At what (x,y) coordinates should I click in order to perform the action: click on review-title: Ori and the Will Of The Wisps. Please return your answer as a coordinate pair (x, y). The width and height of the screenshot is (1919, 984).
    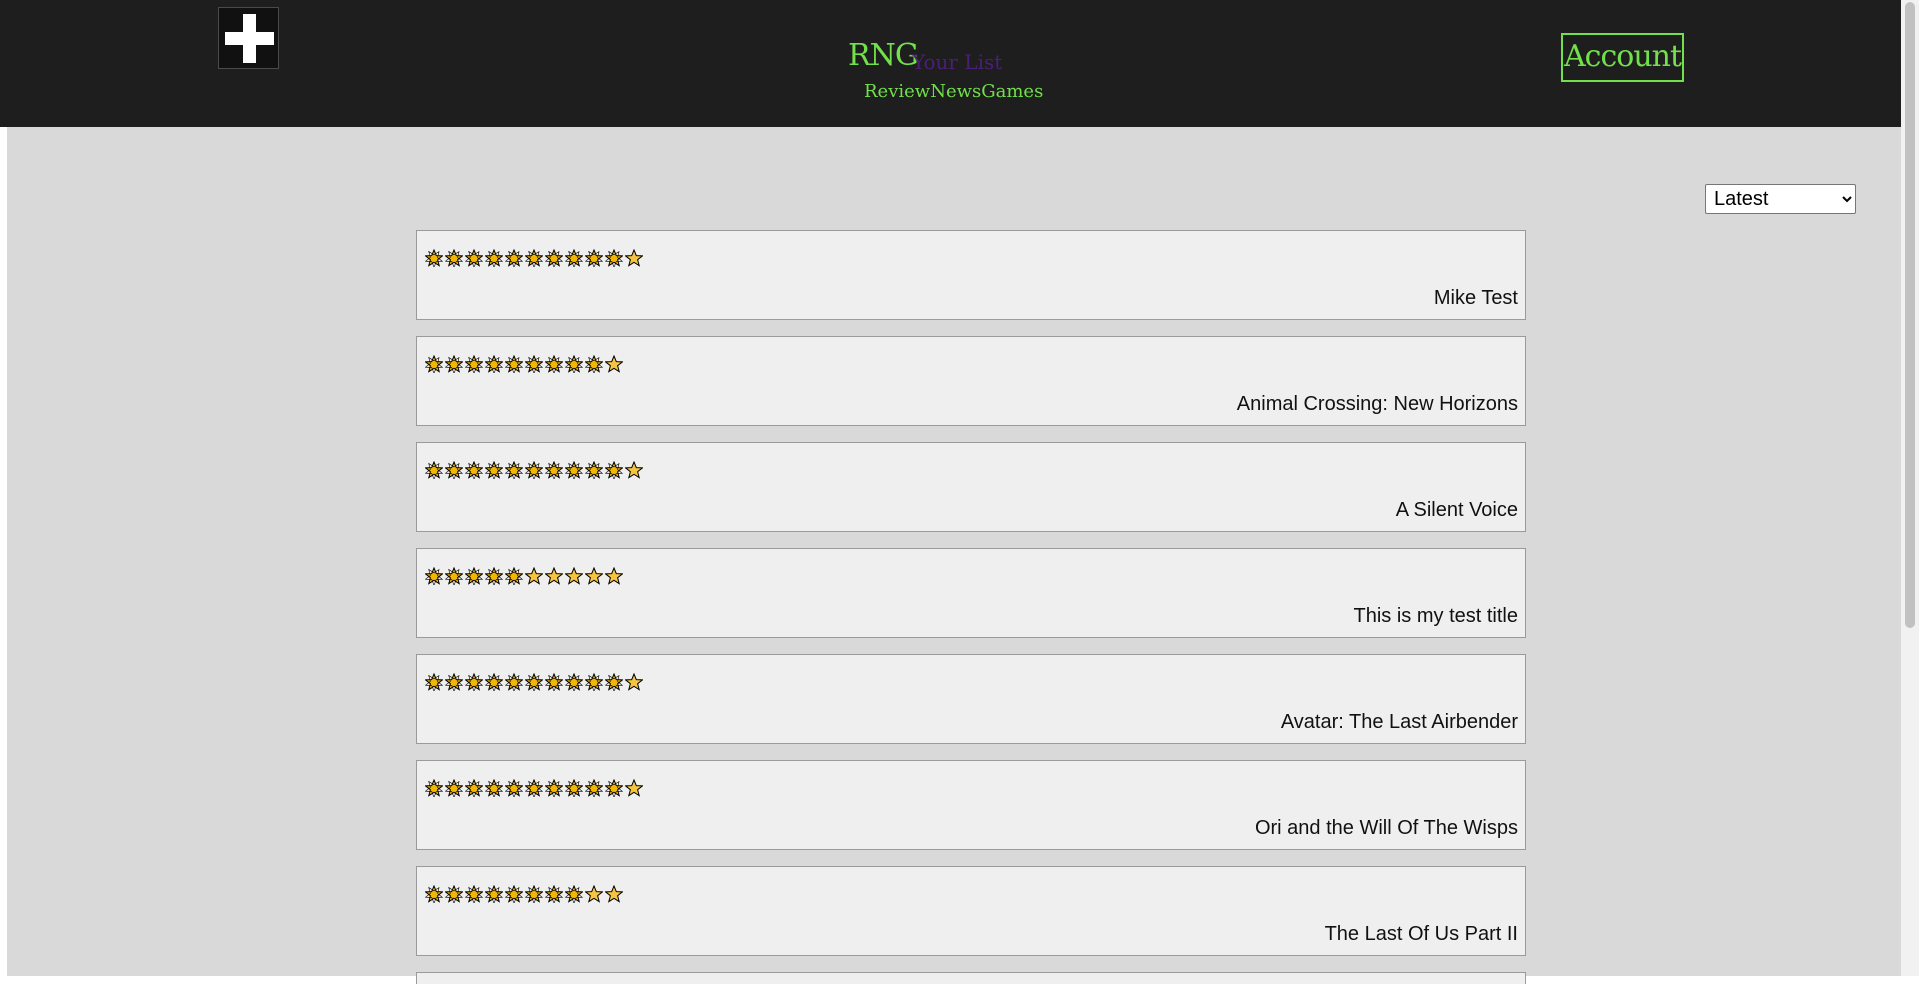
    Looking at the image, I should click on (1386, 828).